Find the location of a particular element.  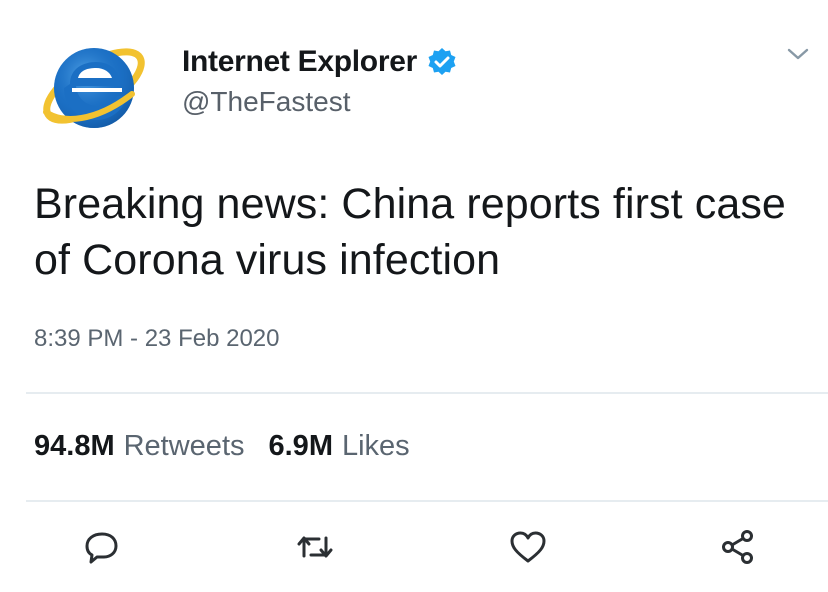

chevron-down-icon is located at coordinates (798, 54).